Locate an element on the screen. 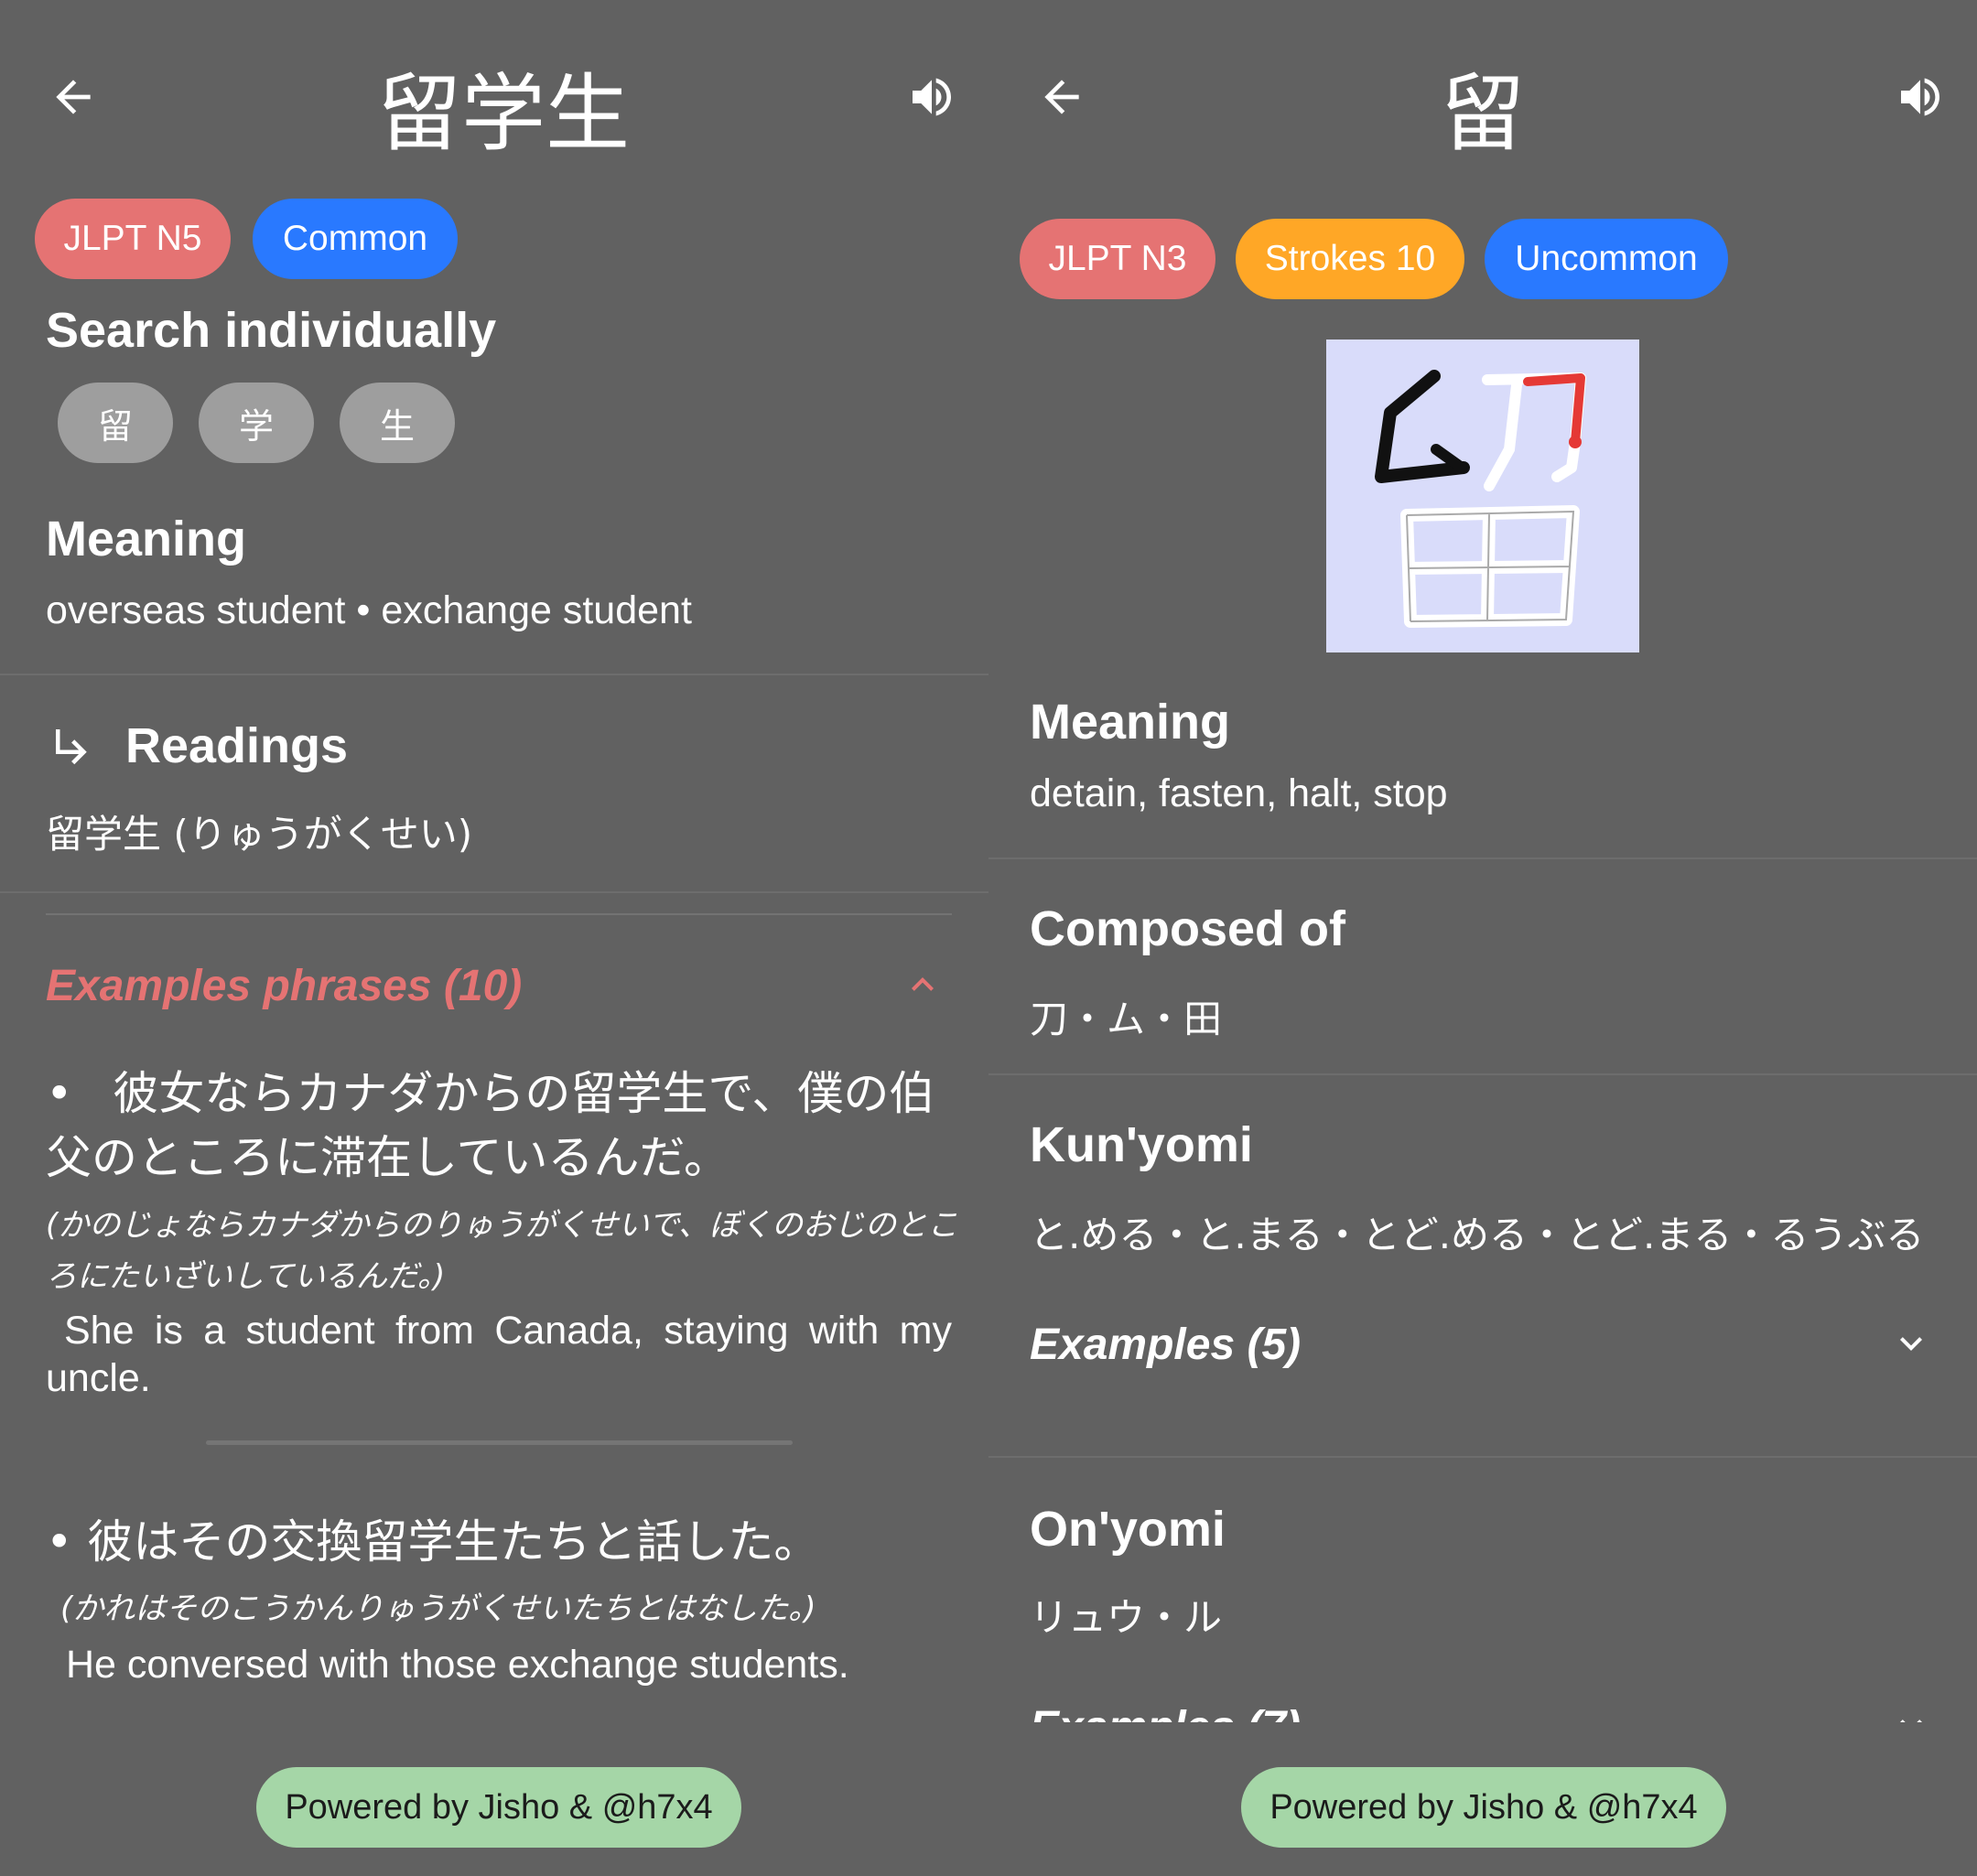 The width and height of the screenshot is (1977, 1876). strokes-badge-label: Strokes 10 is located at coordinates (1350, 259).